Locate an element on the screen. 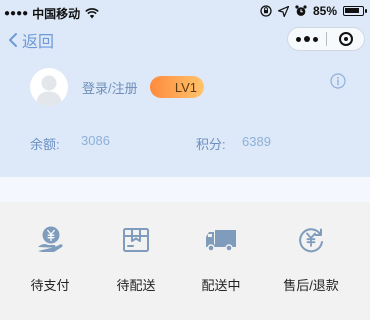 The image size is (370, 320). order-label: 待配送 is located at coordinates (136, 285).